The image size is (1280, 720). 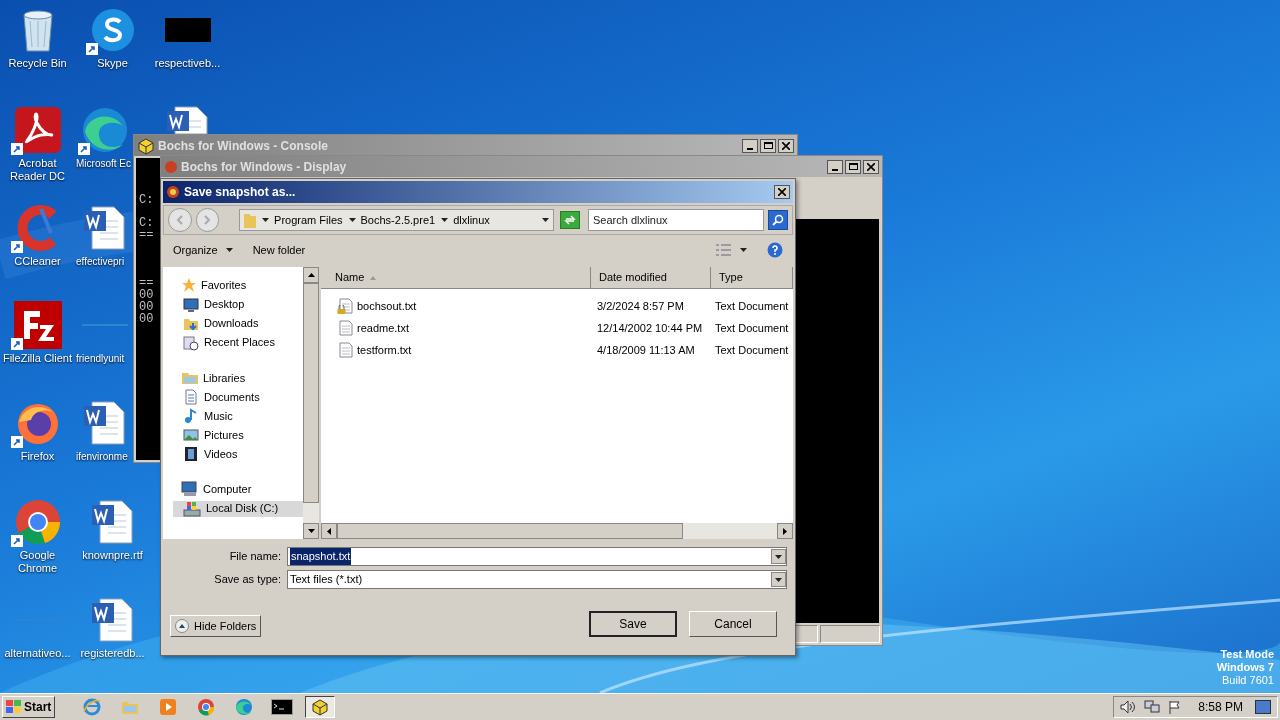 I want to click on desktop-icon-label: Acrobat Reader DC, so click(x=37, y=170).